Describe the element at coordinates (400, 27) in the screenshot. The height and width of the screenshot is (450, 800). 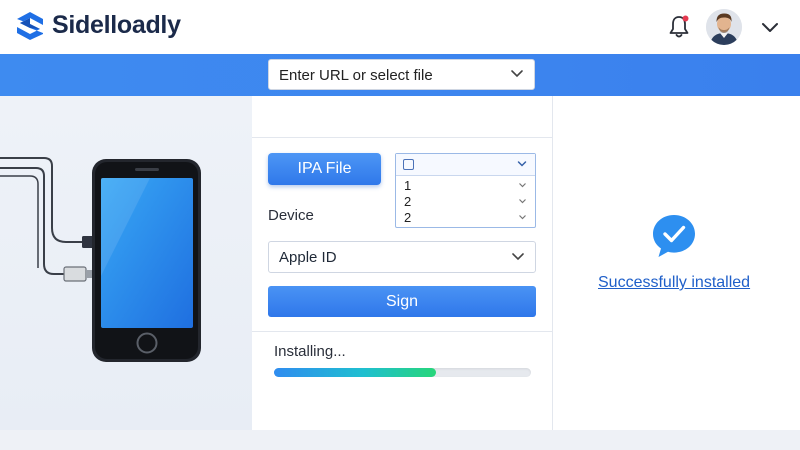
I see `app-header: Sidelloadly` at that location.